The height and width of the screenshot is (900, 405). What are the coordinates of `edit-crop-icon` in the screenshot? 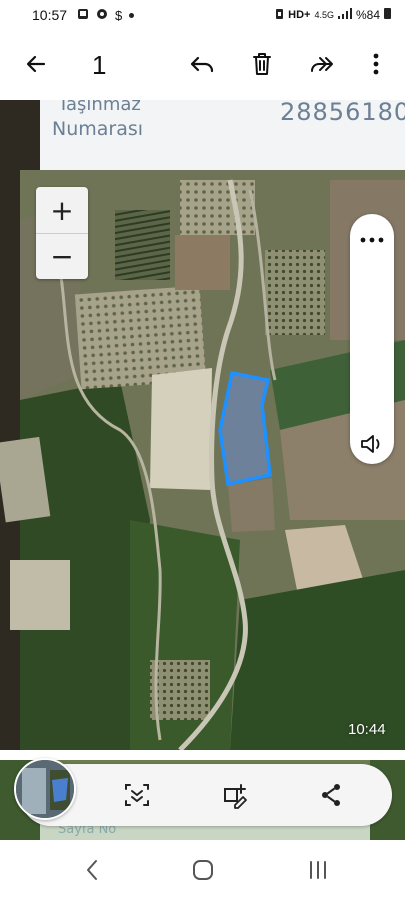 It's located at (236, 795).